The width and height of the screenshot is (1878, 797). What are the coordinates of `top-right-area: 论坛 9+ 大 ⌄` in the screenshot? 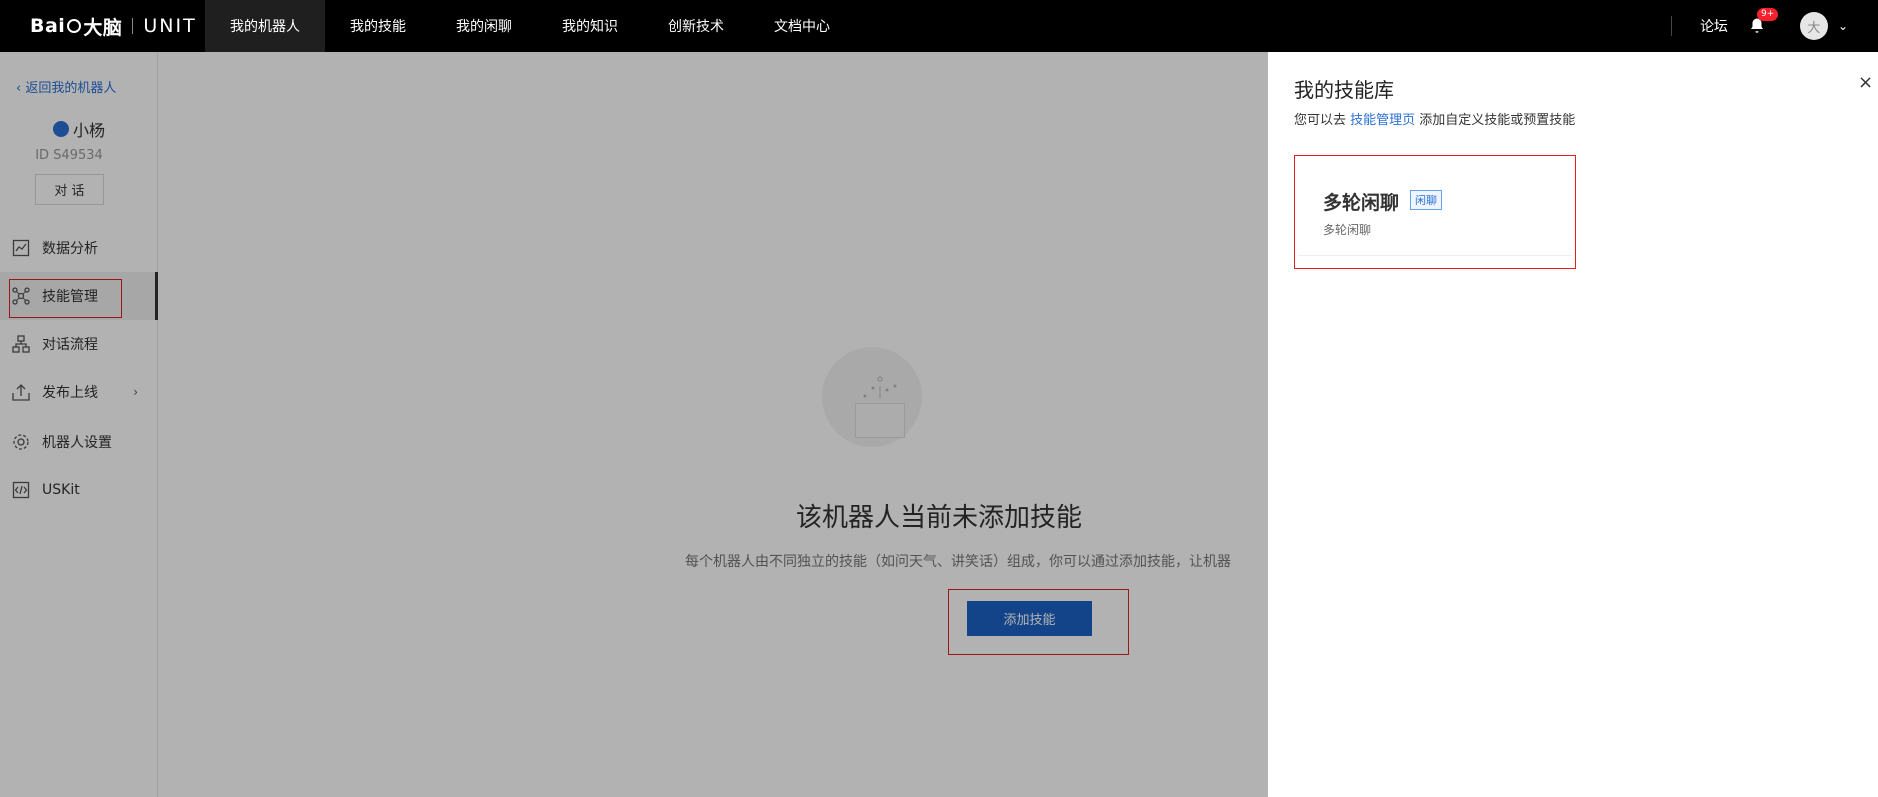 It's located at (1774, 26).